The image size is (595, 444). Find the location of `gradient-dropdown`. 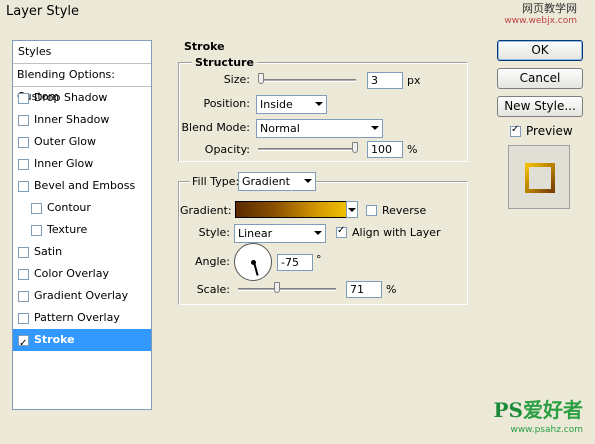

gradient-dropdown is located at coordinates (352, 209).